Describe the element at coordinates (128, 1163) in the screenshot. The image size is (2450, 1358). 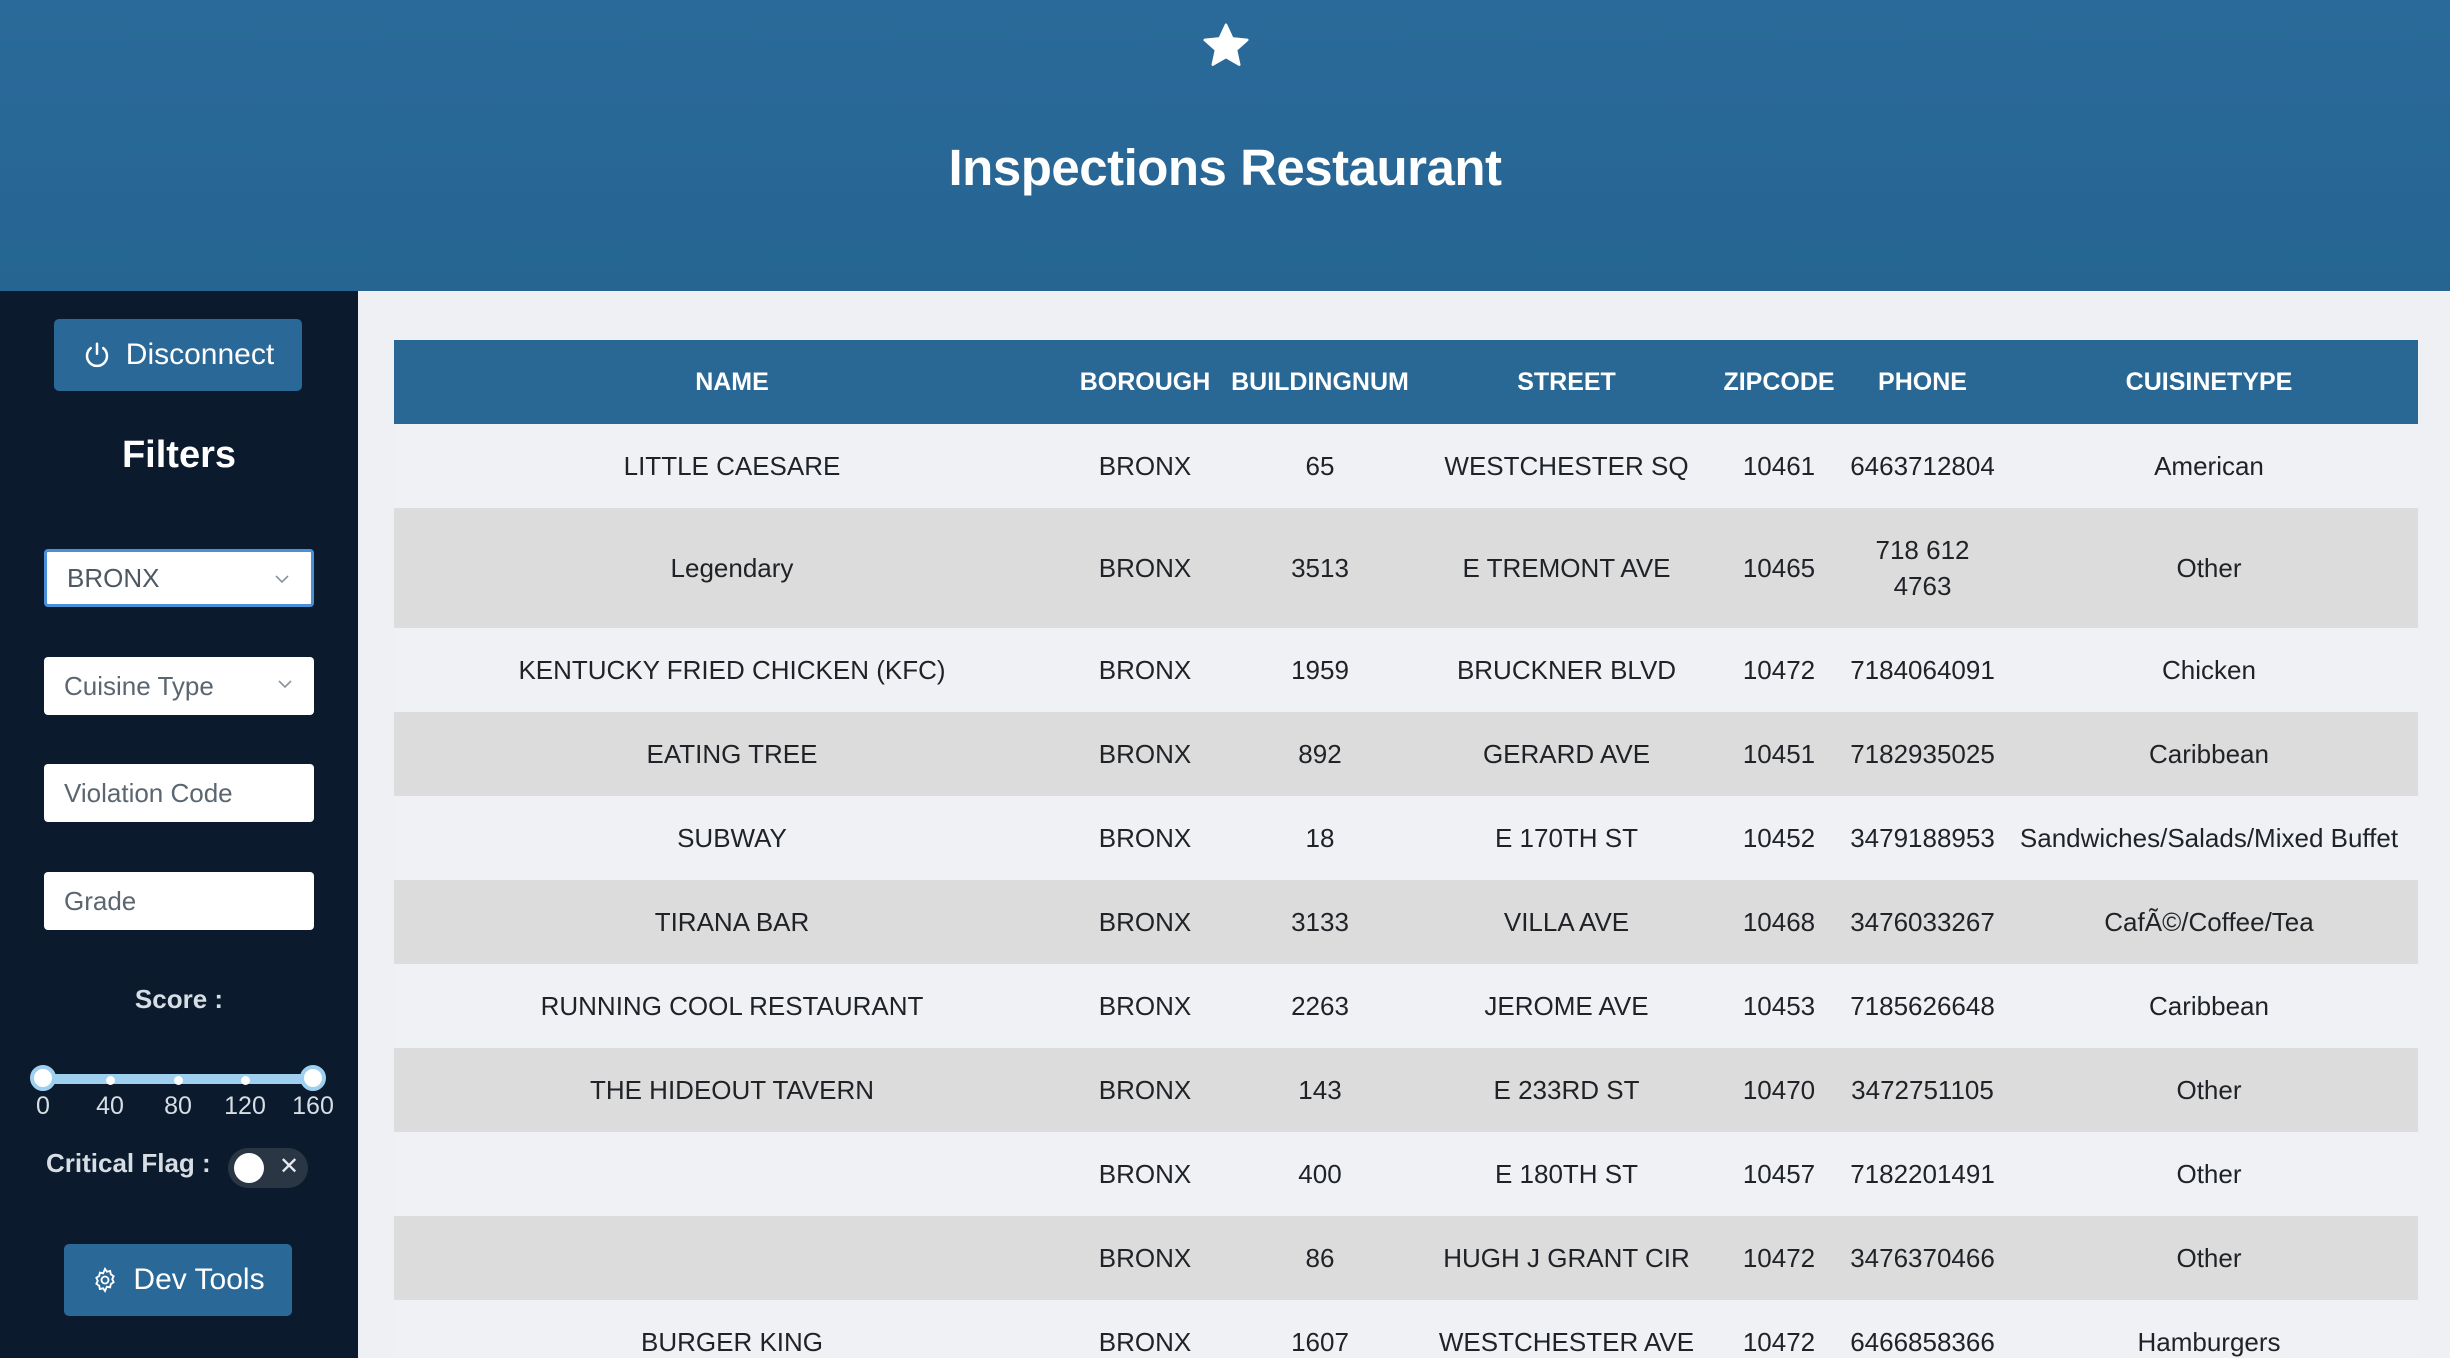
I see `critical-flag-label: Critical Flag :` at that location.